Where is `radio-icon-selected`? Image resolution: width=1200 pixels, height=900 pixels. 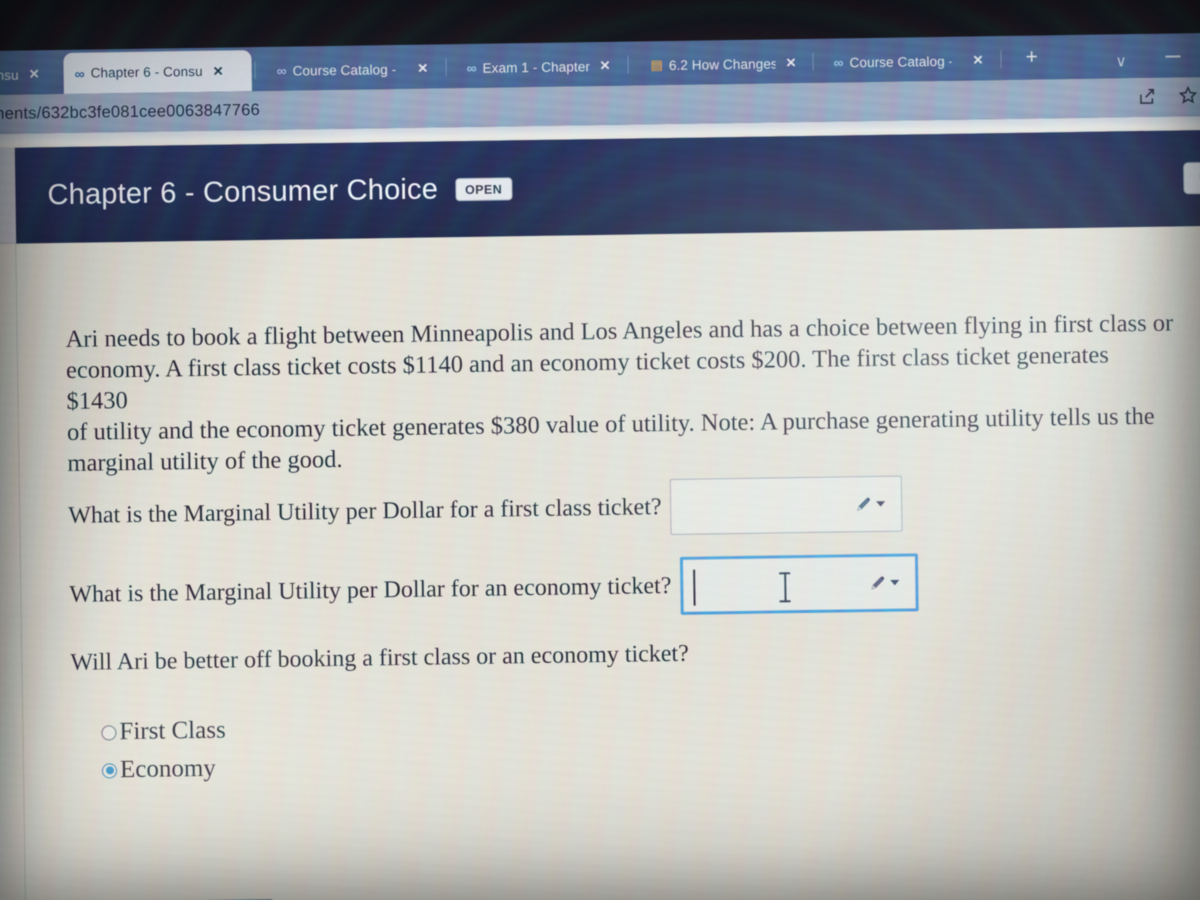
radio-icon-selected is located at coordinates (109, 770).